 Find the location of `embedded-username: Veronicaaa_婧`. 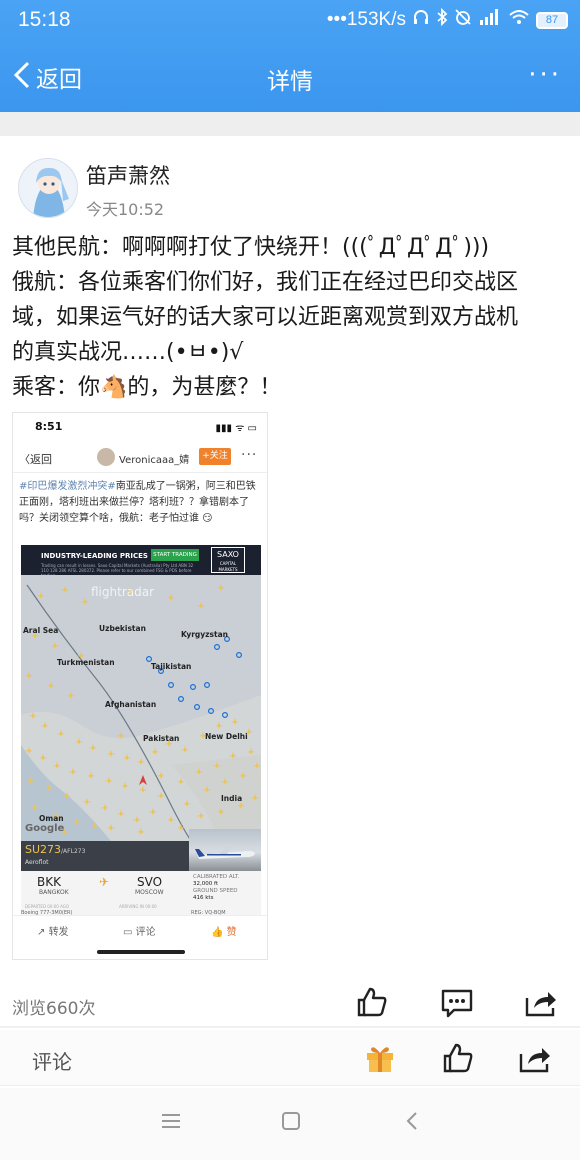

embedded-username: Veronicaaa_婧 is located at coordinates (154, 460).